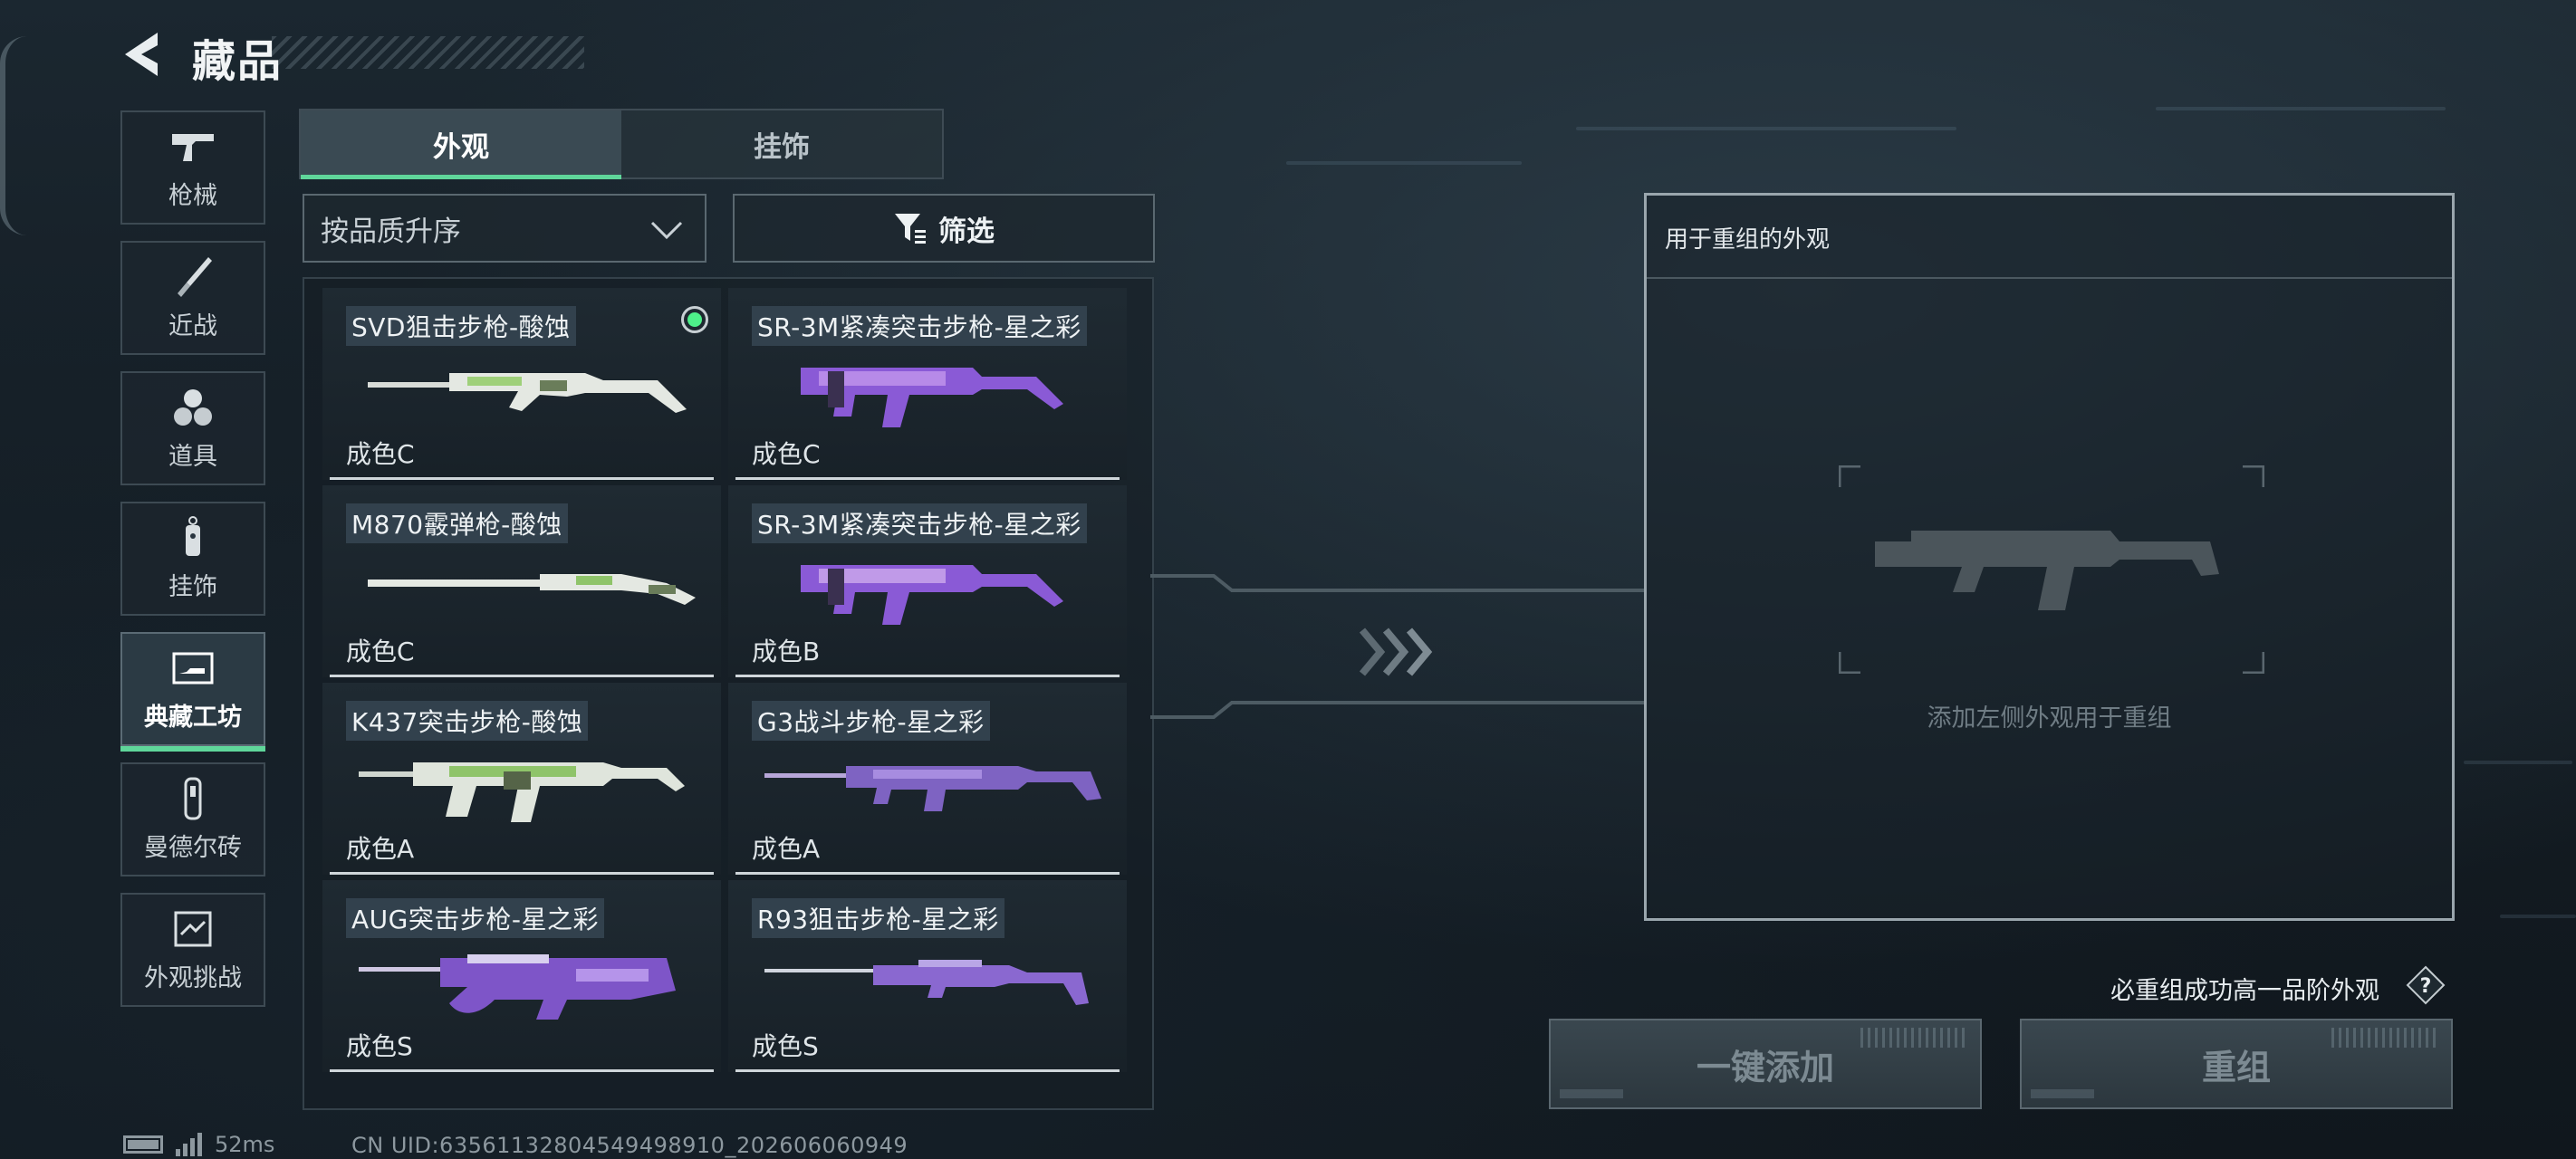 The width and height of the screenshot is (2576, 1159). I want to click on nav-item-gadgets: 道具, so click(192, 428).